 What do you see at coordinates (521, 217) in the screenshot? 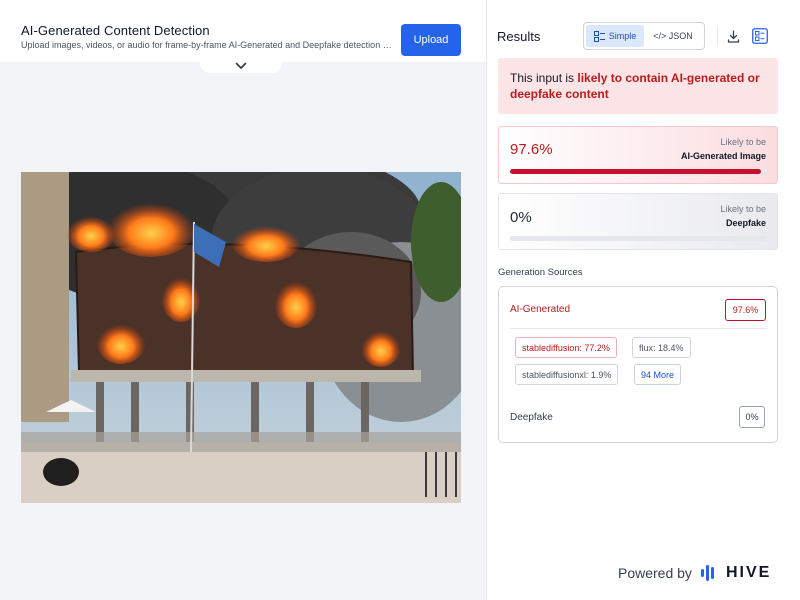
I see `deepfake-percent: 0%` at bounding box center [521, 217].